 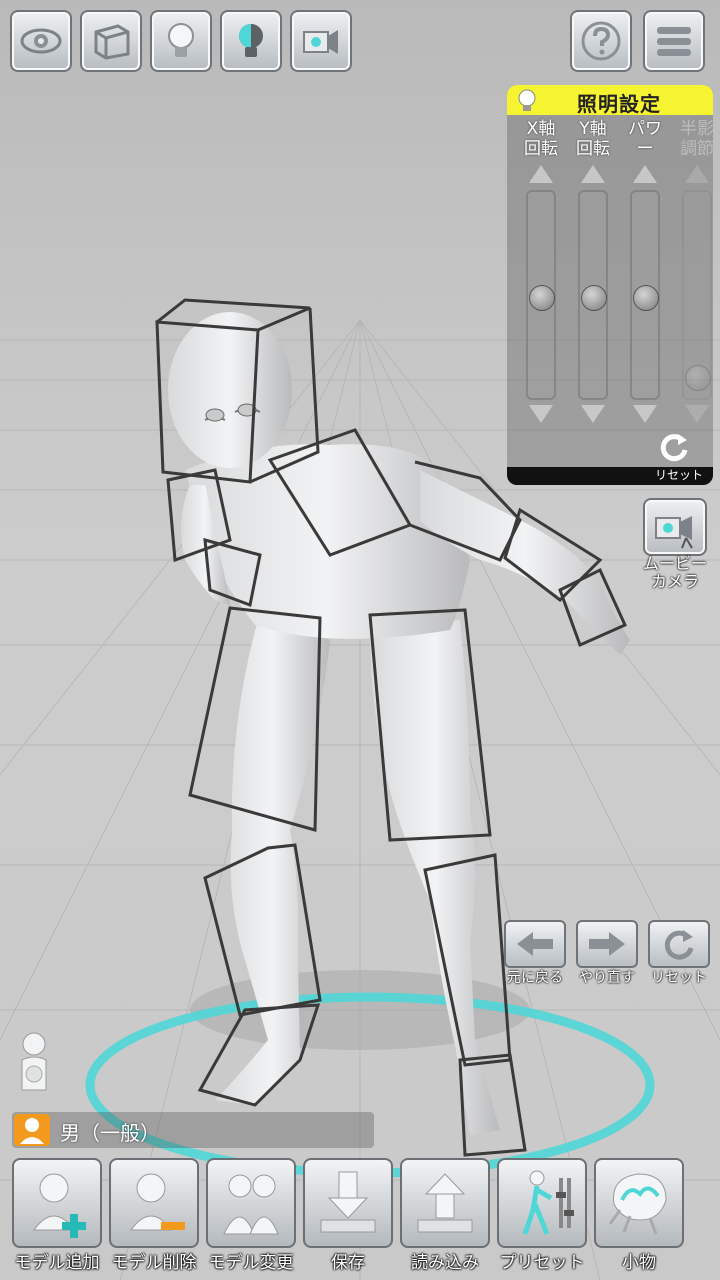 I want to click on eye-icon, so click(x=41, y=41).